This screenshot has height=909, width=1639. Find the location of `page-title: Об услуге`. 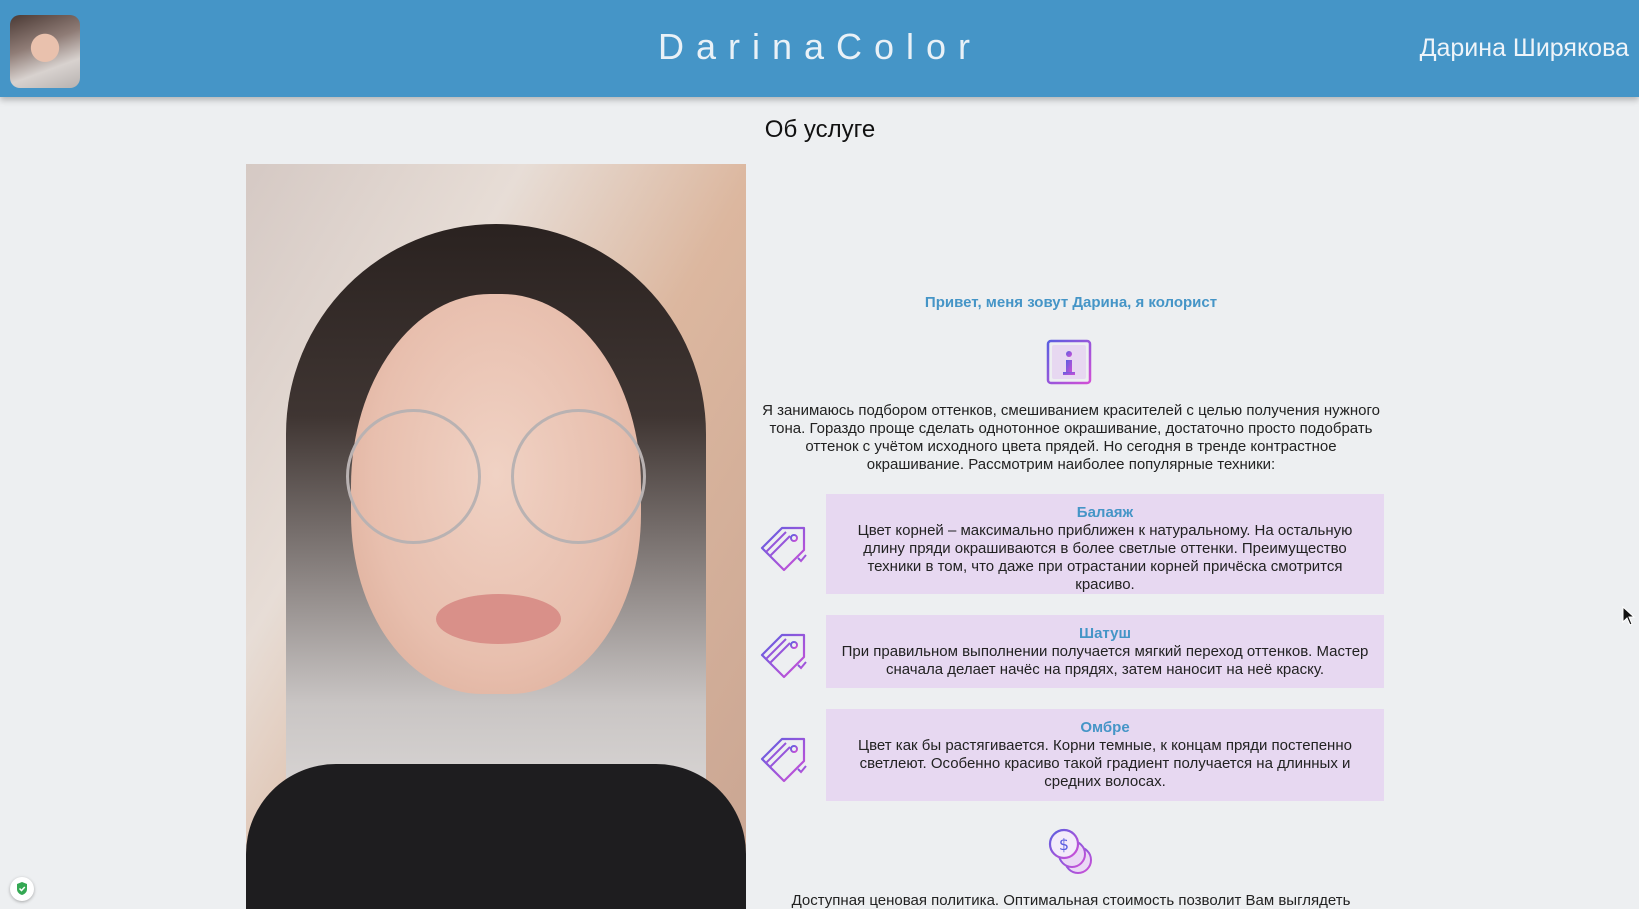

page-title: Об услуге is located at coordinates (820, 129).